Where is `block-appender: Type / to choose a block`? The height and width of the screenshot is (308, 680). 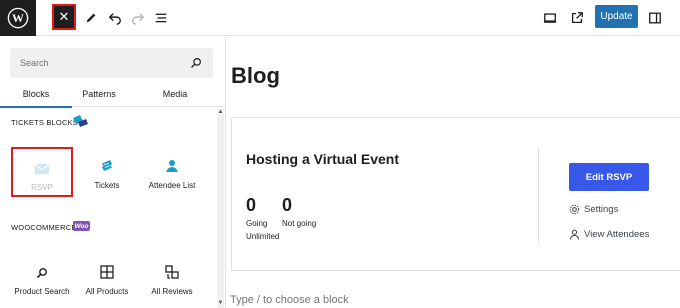
block-appender: Type / to choose a block is located at coordinates (289, 300).